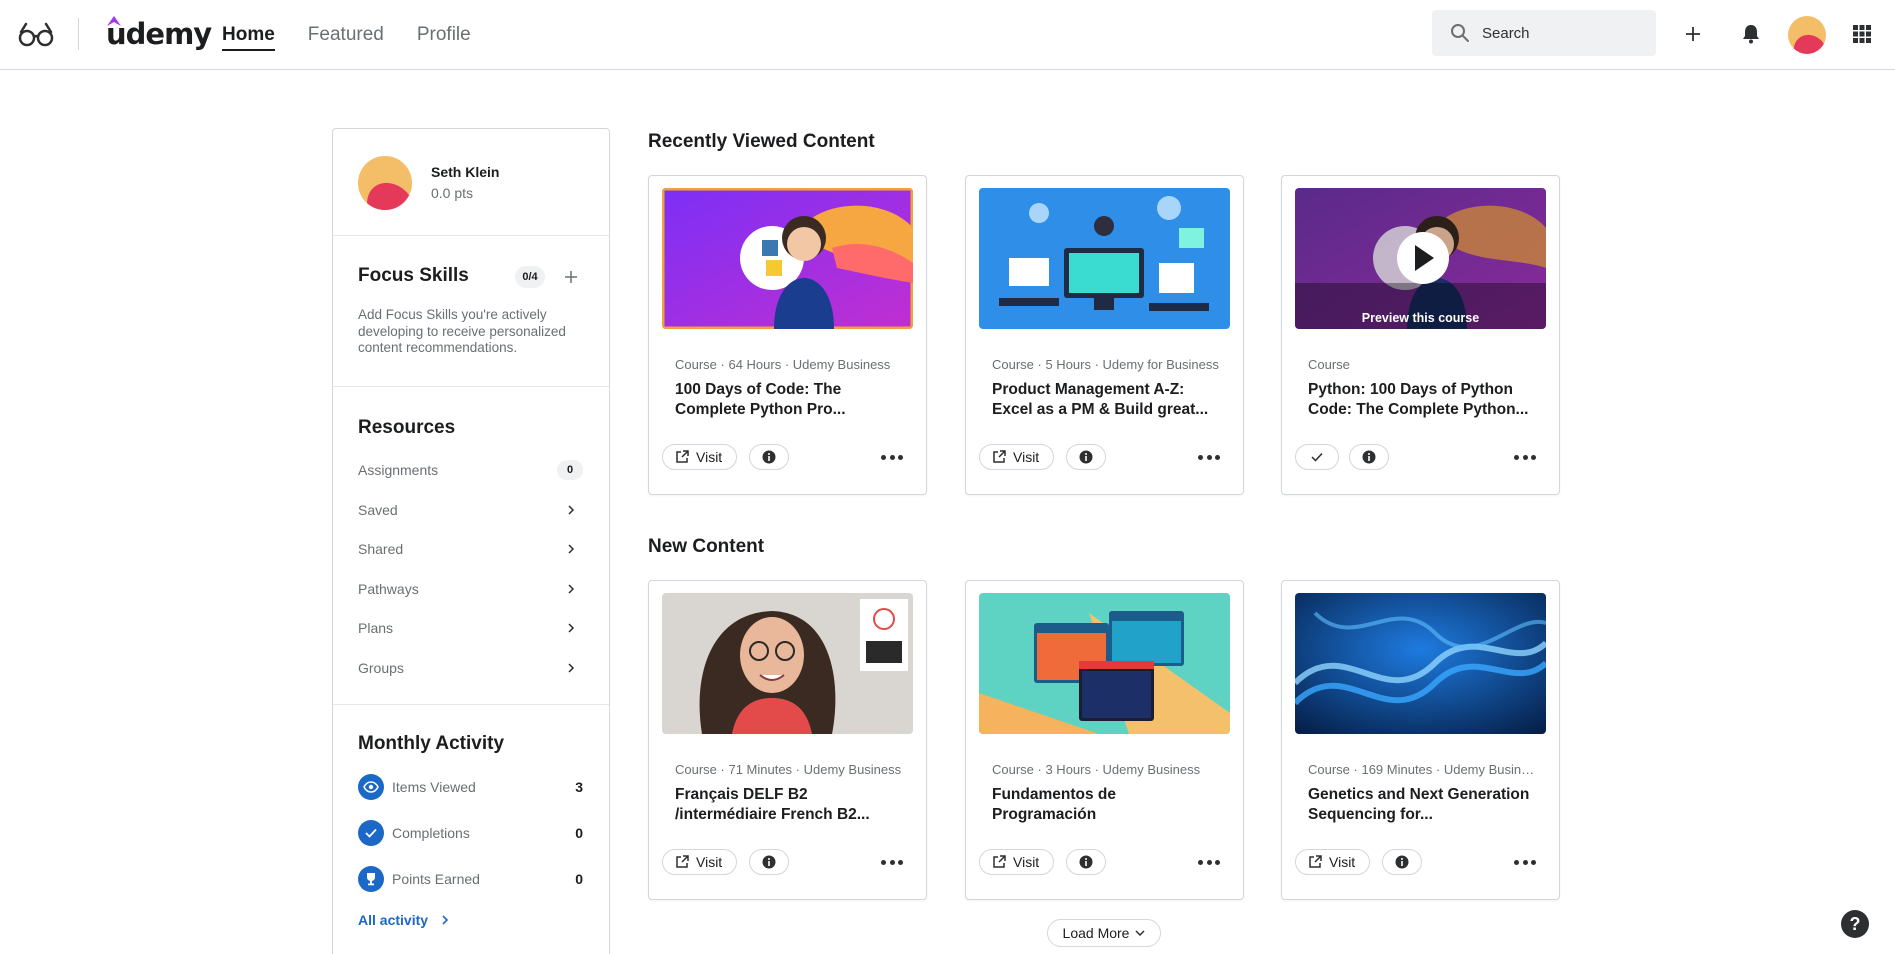 The image size is (1895, 954). What do you see at coordinates (1855, 924) in the screenshot?
I see `help-button: ?` at bounding box center [1855, 924].